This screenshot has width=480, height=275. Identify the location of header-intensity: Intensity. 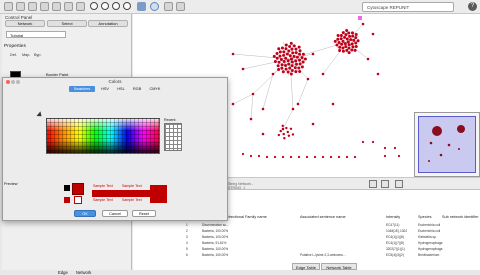
(393, 217).